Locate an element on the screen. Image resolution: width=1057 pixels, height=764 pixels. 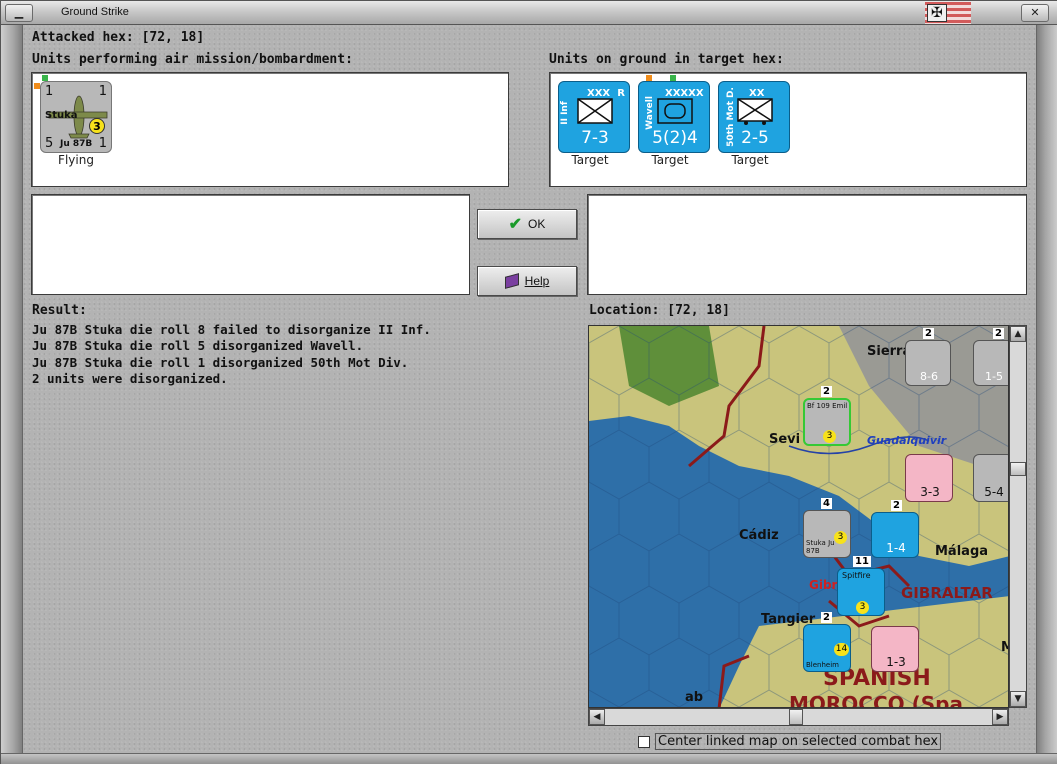
target-counter-ii-inf: XXX R II Inf 7-3 is located at coordinates (594, 117).